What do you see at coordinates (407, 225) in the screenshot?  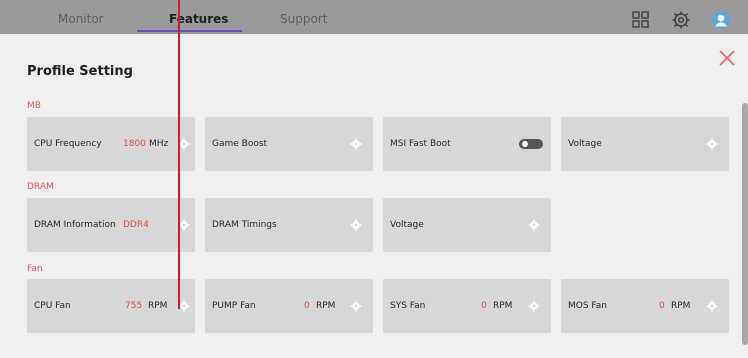 I see `dram-voltage-label: Voltage` at bounding box center [407, 225].